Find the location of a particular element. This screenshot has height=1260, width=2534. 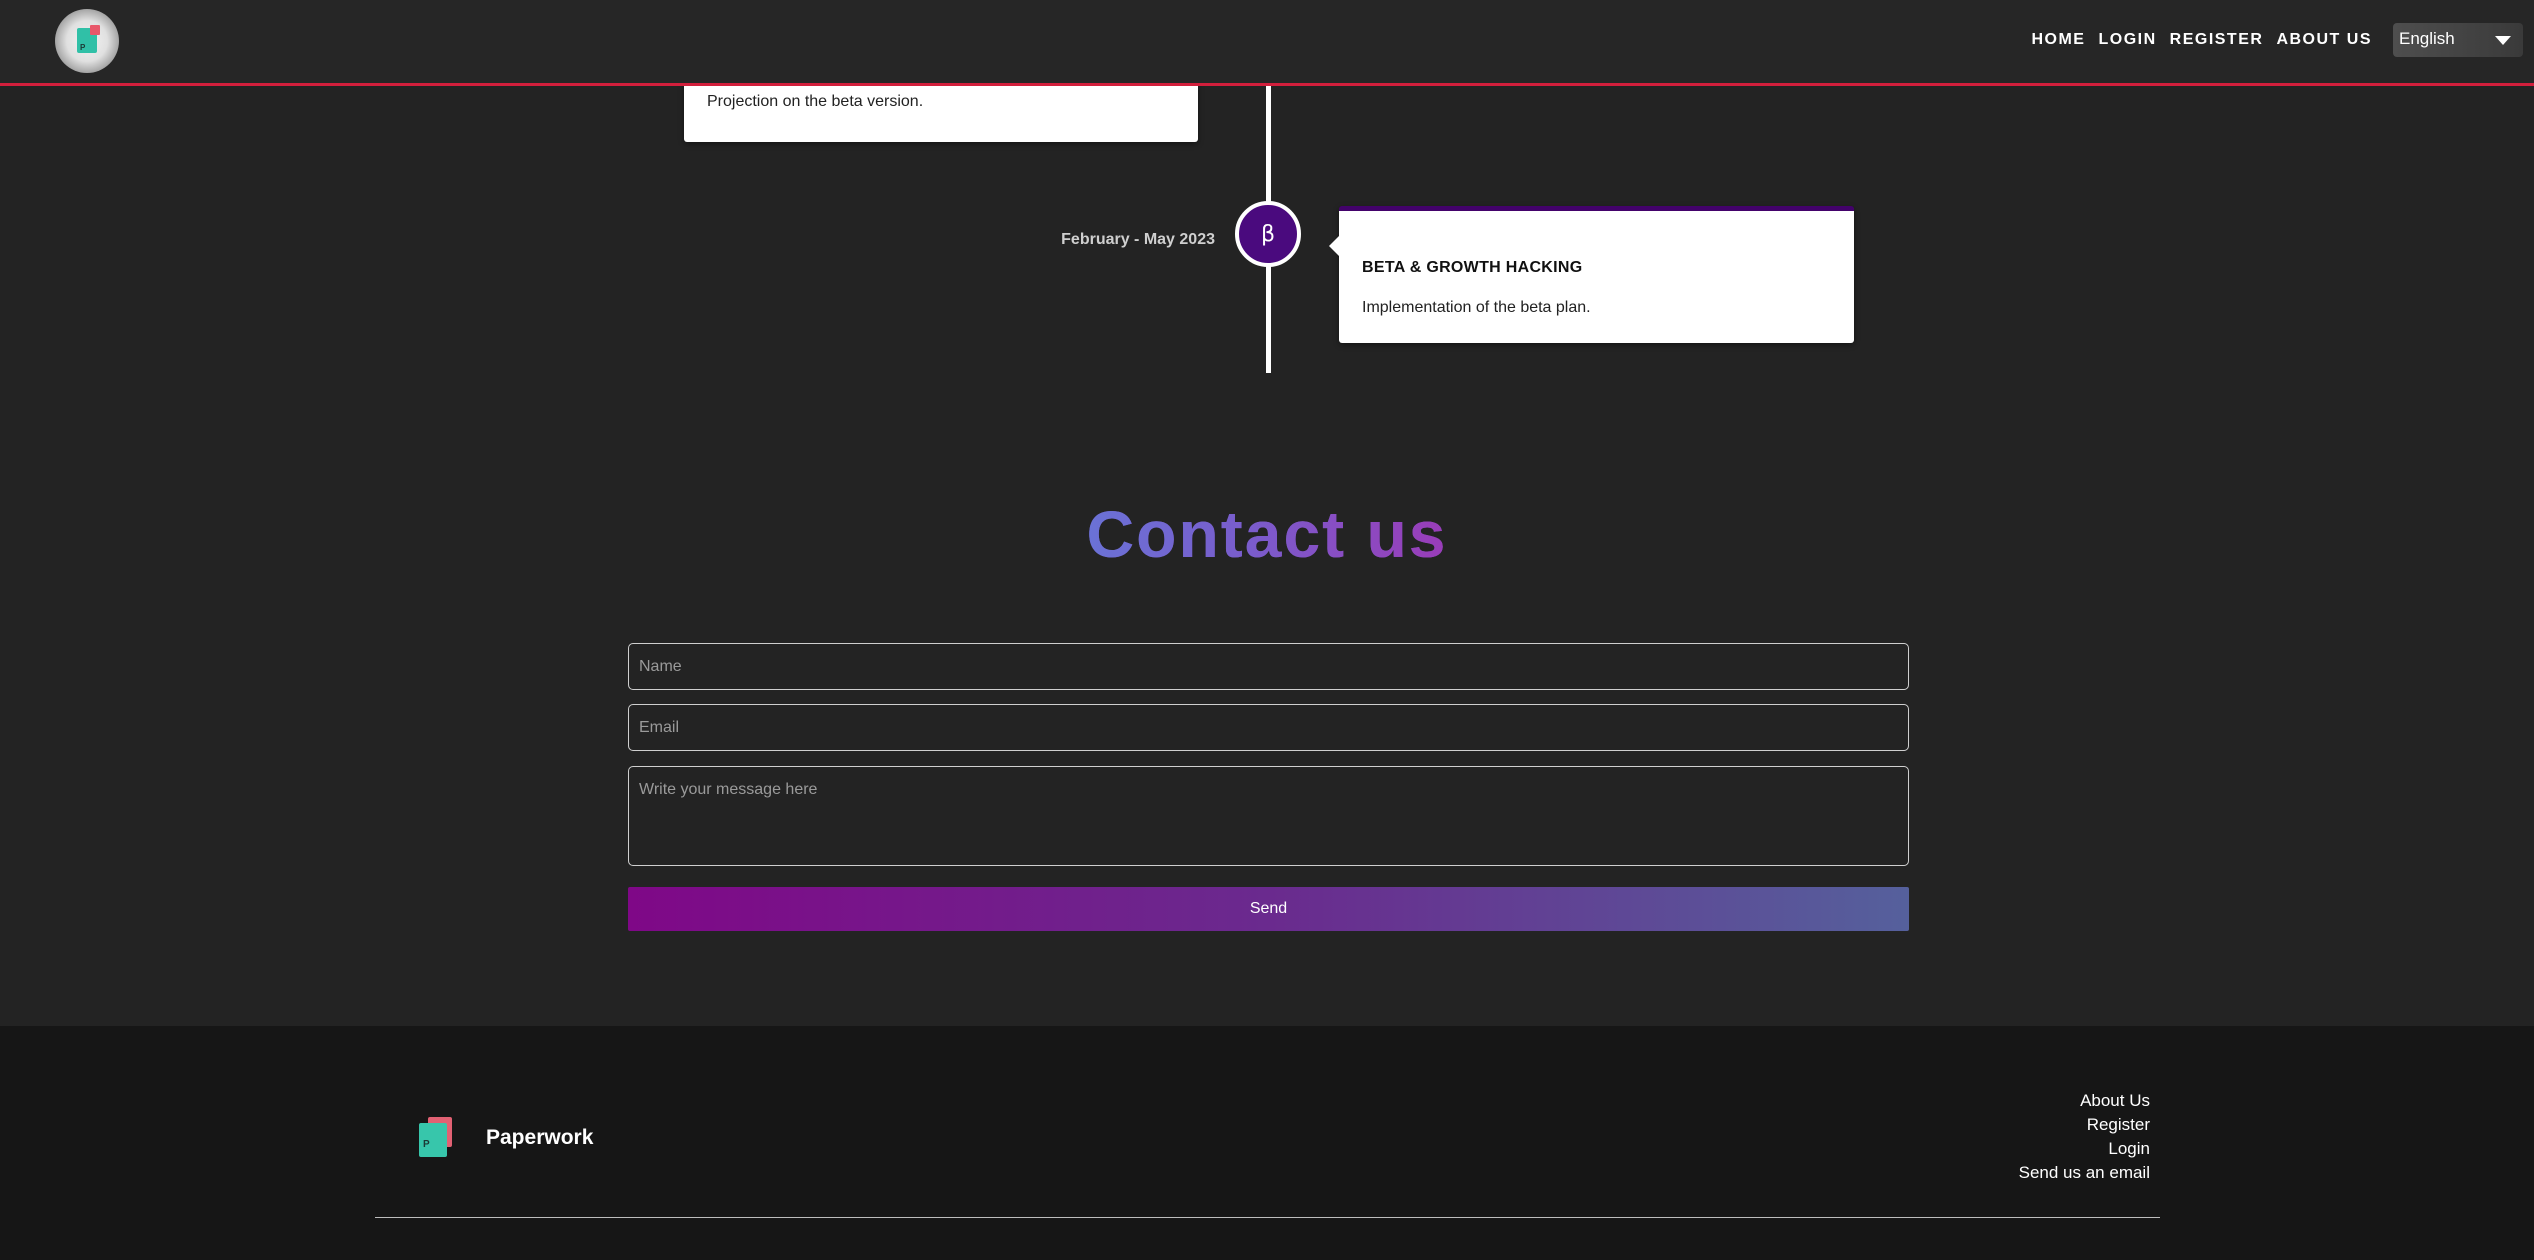

contact-title-text: Contact us is located at coordinates (1267, 534).